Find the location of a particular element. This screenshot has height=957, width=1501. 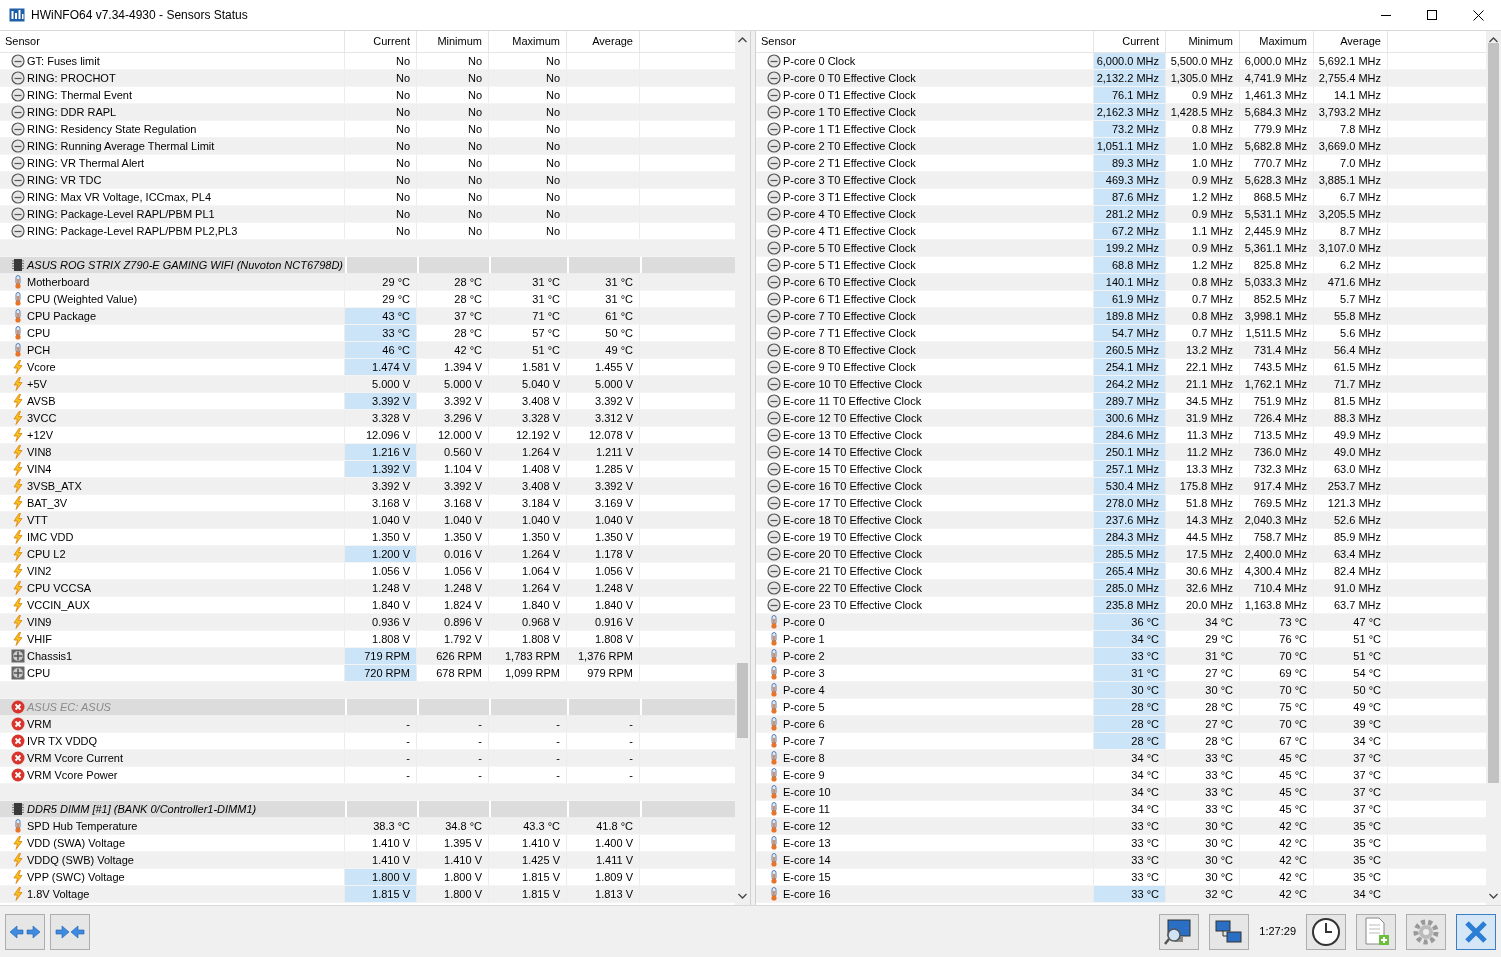

sensor-row: CPU Package 43 °C 37 °C 71 °C 61 °C is located at coordinates (367, 316).